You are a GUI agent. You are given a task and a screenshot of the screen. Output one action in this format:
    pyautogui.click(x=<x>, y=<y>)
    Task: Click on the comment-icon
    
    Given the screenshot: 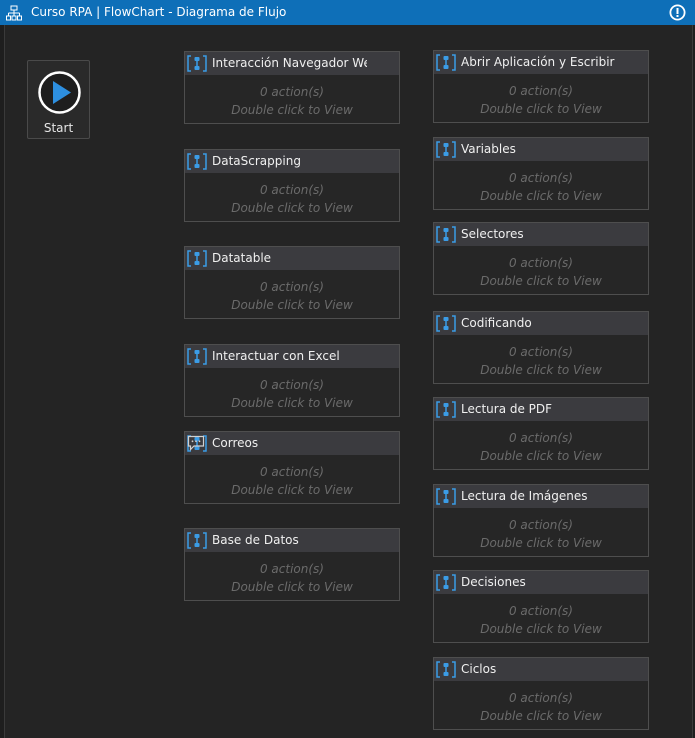 What is the action you would take?
    pyautogui.click(x=196, y=443)
    